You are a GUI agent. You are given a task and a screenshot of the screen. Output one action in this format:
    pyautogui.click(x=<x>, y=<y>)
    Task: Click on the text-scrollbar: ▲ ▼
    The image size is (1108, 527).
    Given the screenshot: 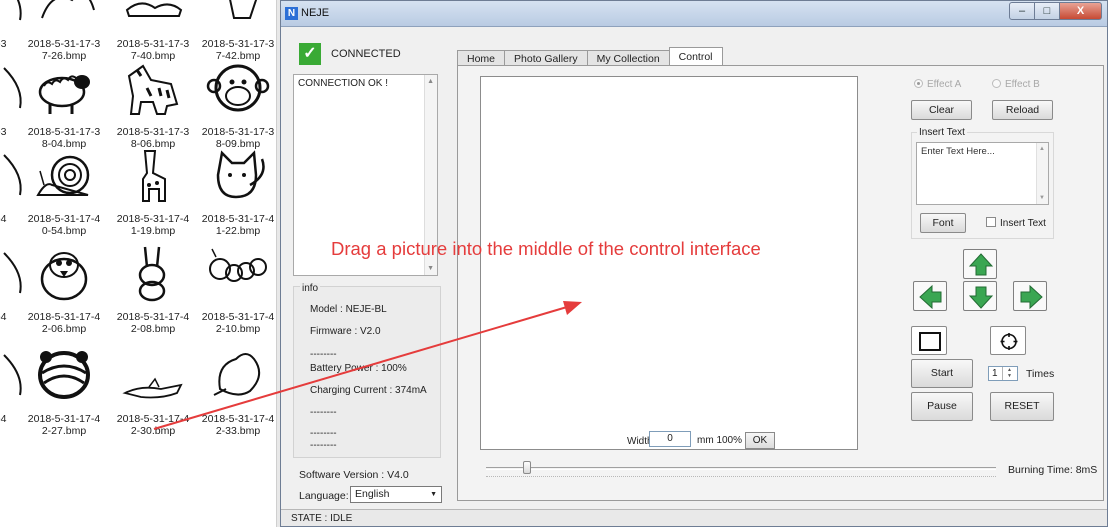 What is the action you would take?
    pyautogui.click(x=1042, y=173)
    